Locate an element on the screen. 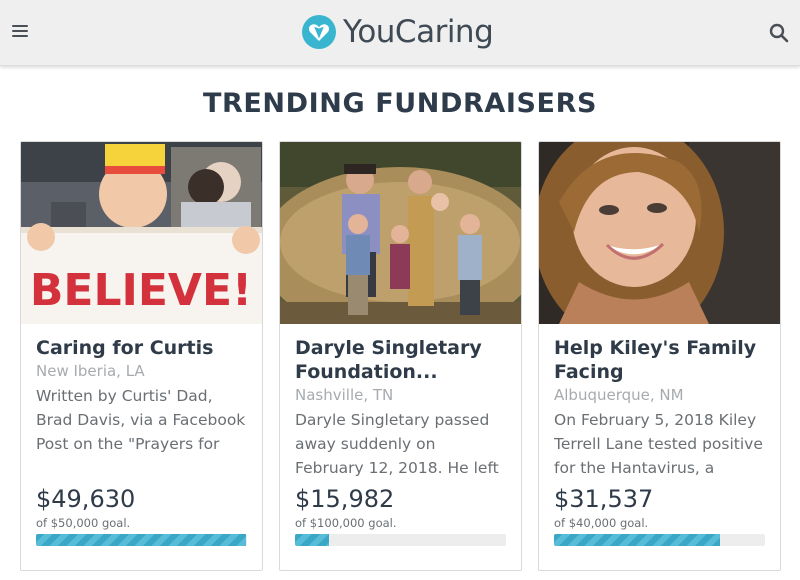  fundraiser-location: New Iberia, LA is located at coordinates (90, 371).